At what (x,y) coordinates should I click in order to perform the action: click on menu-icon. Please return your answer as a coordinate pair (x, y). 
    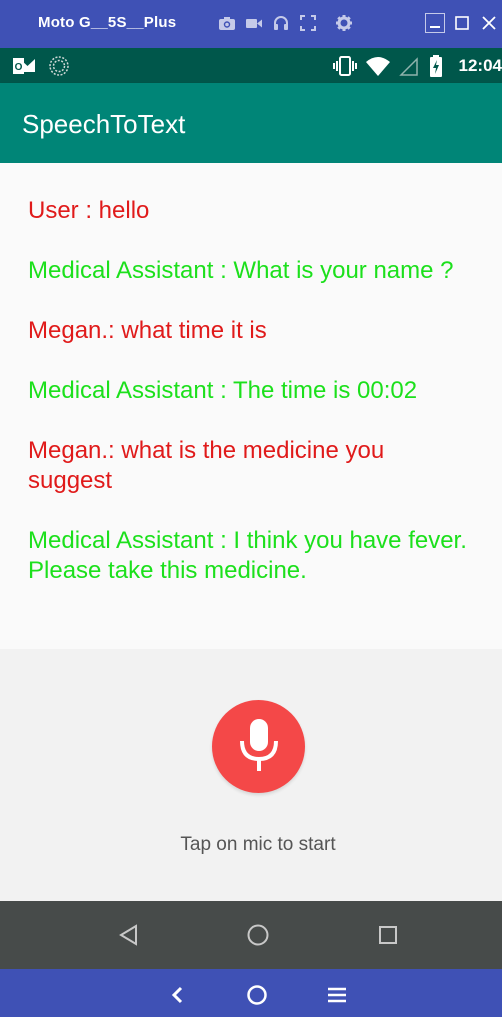
    Looking at the image, I should click on (337, 995).